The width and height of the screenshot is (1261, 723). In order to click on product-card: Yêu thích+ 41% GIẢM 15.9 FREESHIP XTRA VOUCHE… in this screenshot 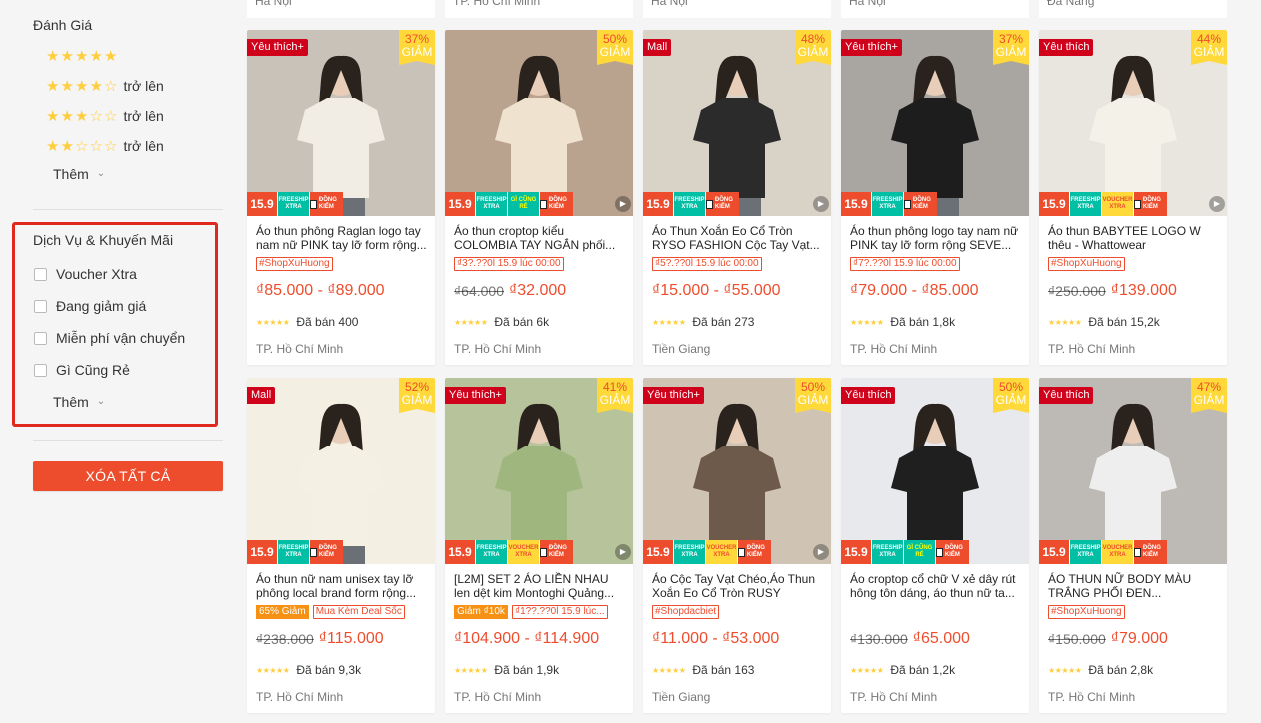, I will do `click(539, 545)`.